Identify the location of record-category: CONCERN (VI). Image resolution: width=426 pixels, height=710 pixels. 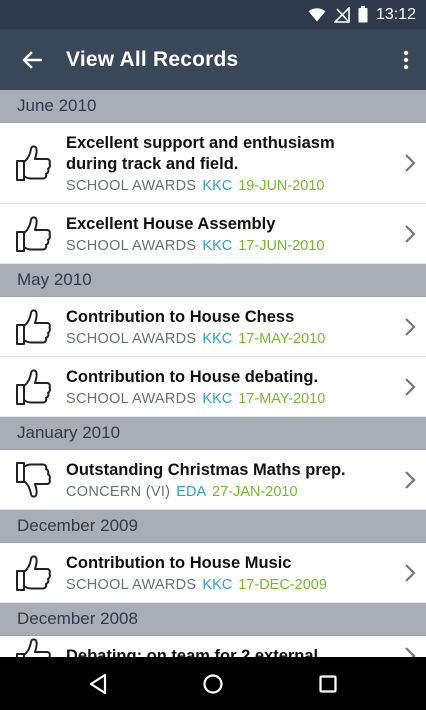
(118, 492).